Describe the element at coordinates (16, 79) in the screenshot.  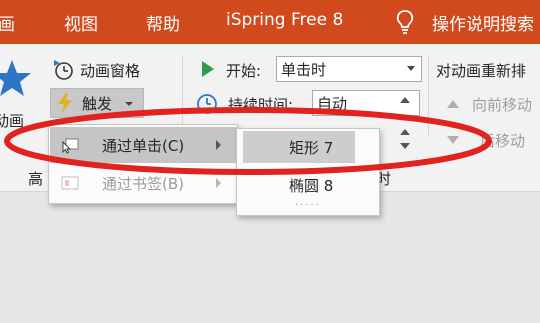
I see `star-icon` at that location.